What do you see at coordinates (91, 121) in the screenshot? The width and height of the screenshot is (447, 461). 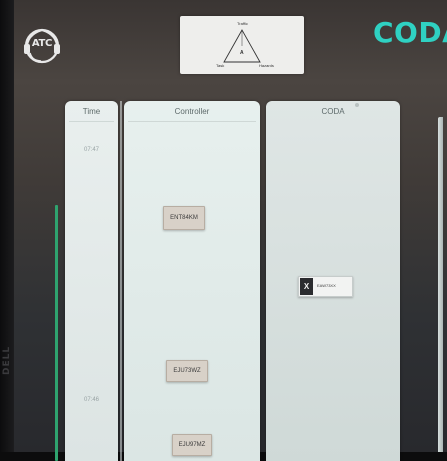 I see `time-panel-divider` at bounding box center [91, 121].